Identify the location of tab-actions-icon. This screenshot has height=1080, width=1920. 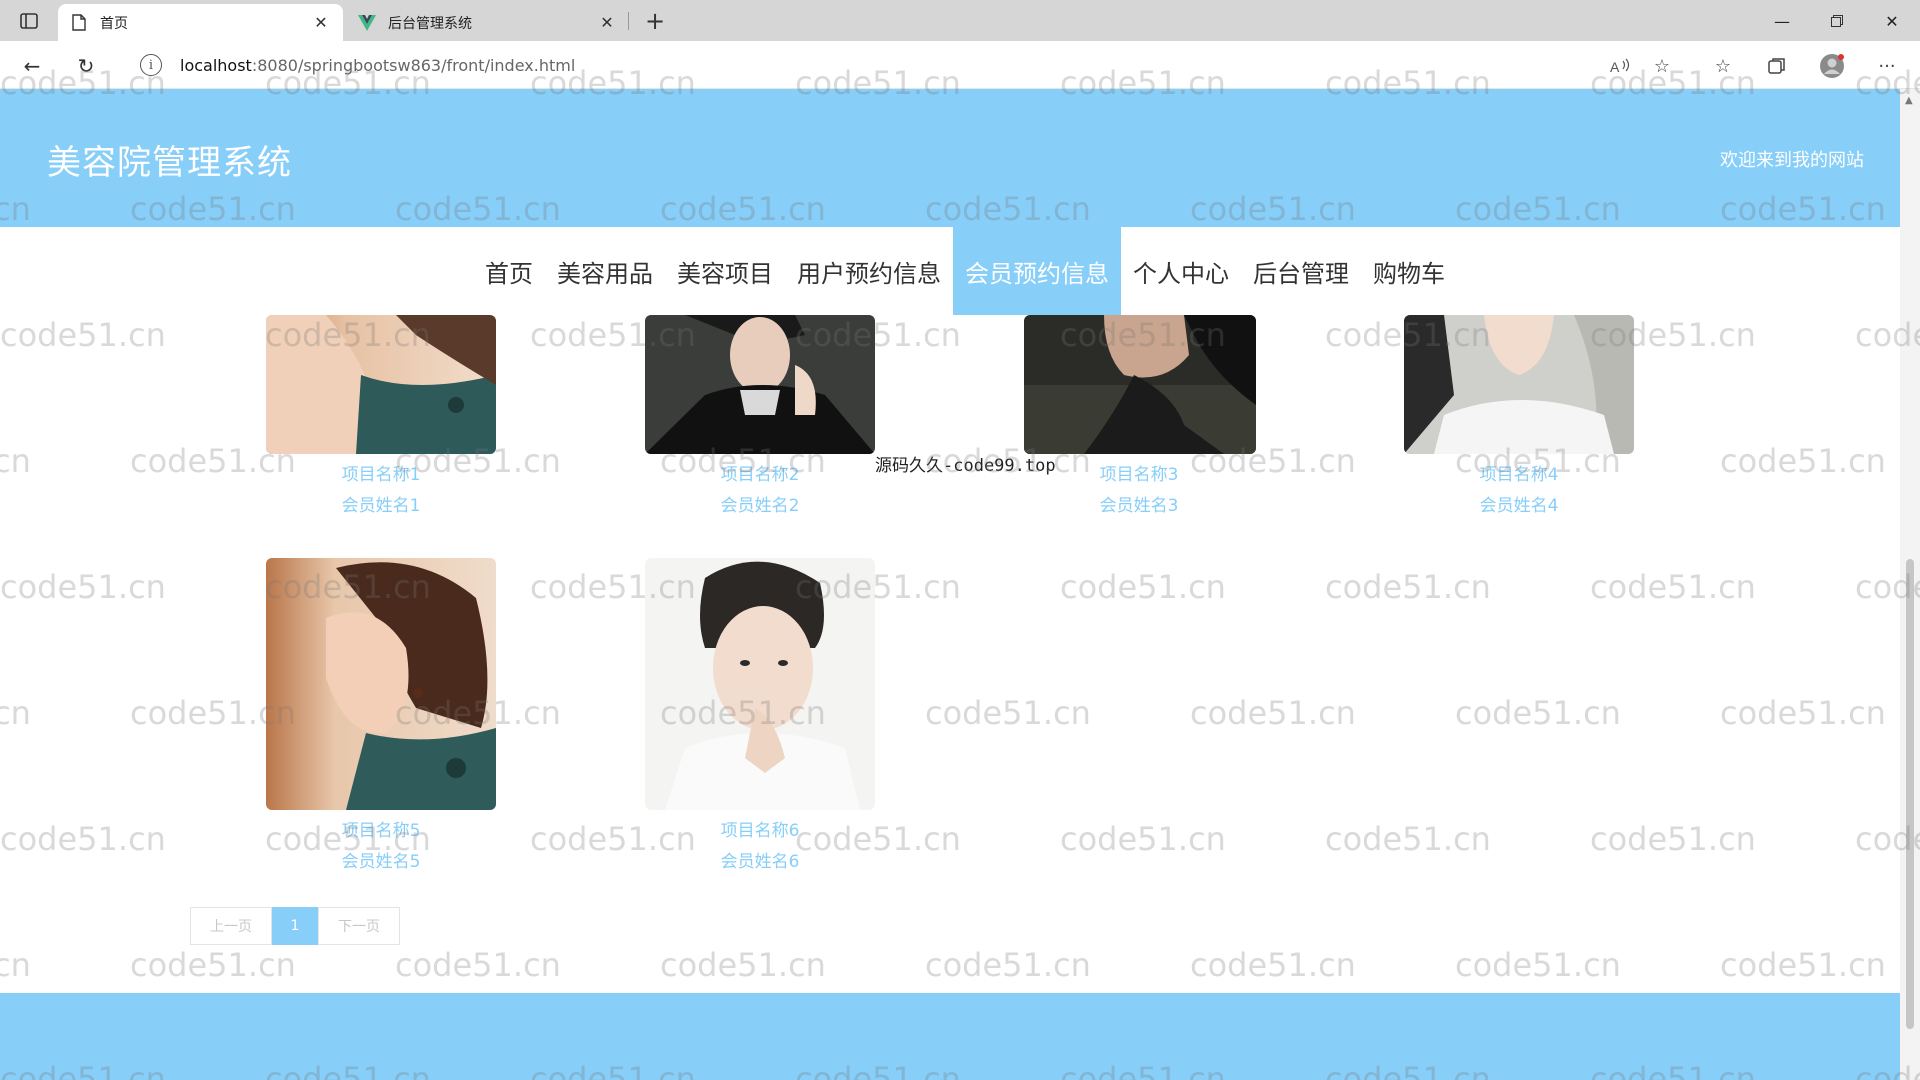
(29, 21).